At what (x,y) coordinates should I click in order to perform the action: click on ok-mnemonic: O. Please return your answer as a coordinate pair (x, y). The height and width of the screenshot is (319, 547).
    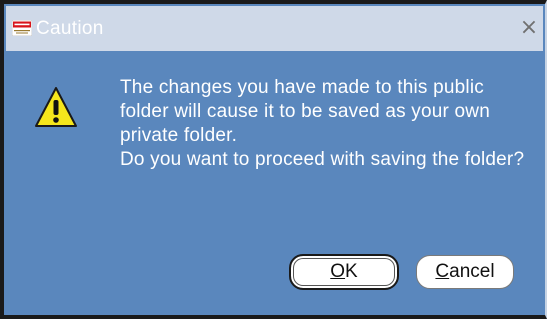
    Looking at the image, I should click on (338, 271).